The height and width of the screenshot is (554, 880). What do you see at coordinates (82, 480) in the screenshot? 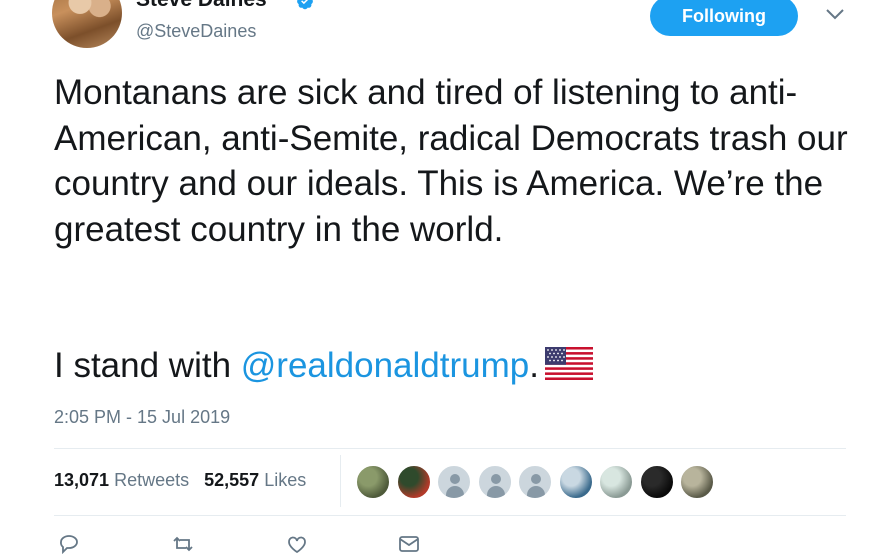
I see `retweets-count: 13,071` at bounding box center [82, 480].